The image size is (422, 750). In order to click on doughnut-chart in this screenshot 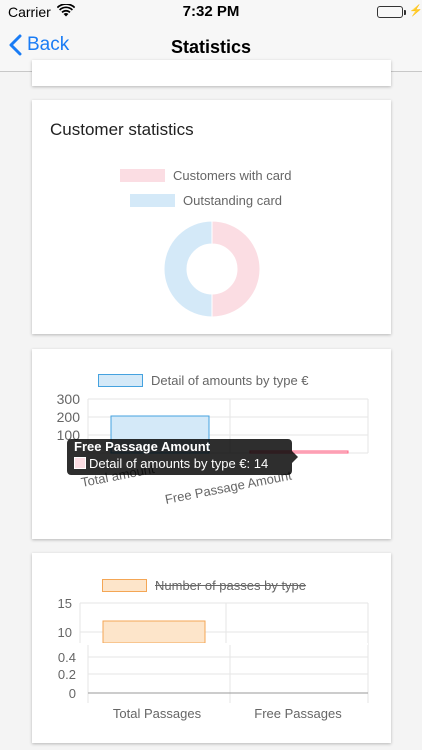, I will do `click(212, 269)`.